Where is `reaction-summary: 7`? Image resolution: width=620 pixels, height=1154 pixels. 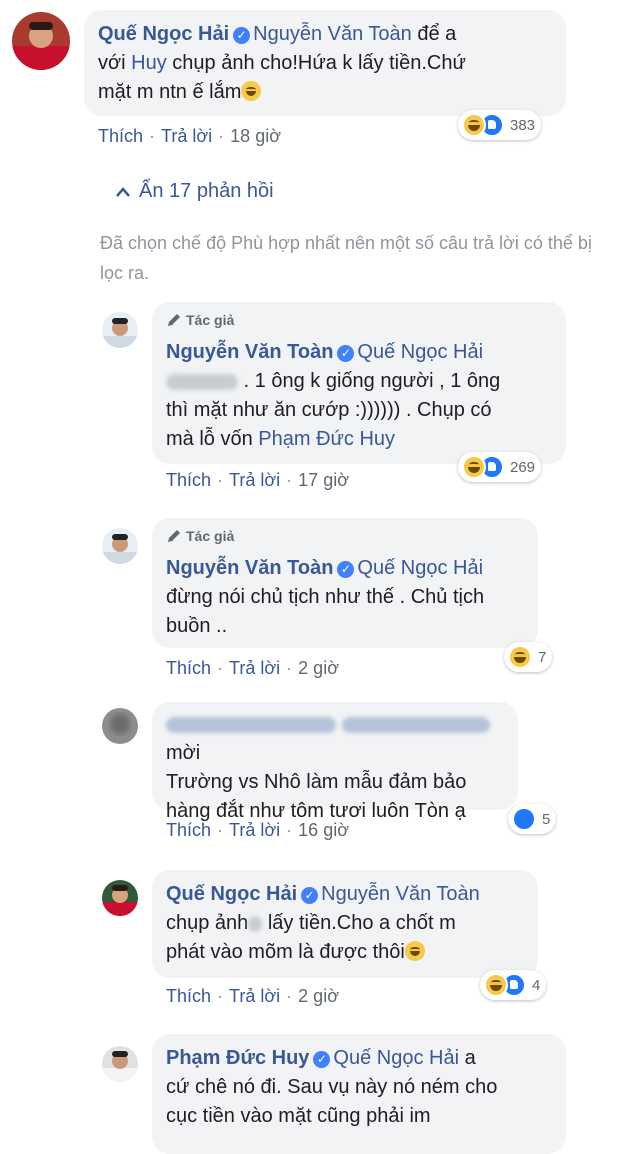 reaction-summary: 7 is located at coordinates (528, 657).